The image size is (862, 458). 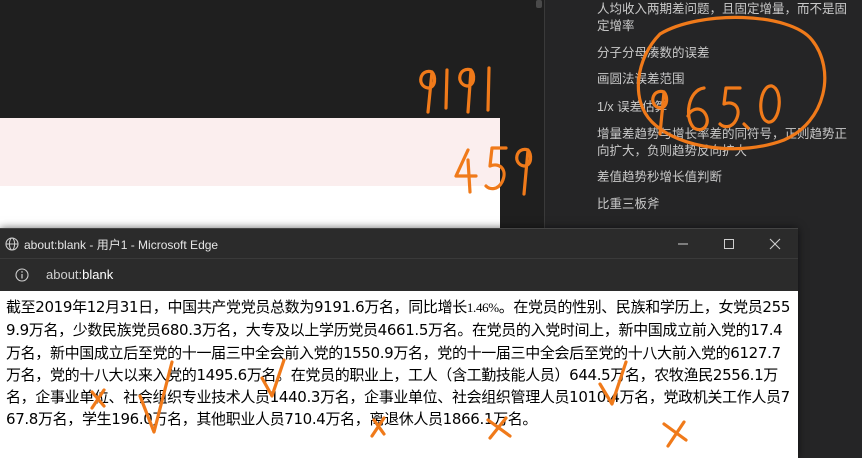 I want to click on address-bar: about:blank, so click(x=399, y=274).